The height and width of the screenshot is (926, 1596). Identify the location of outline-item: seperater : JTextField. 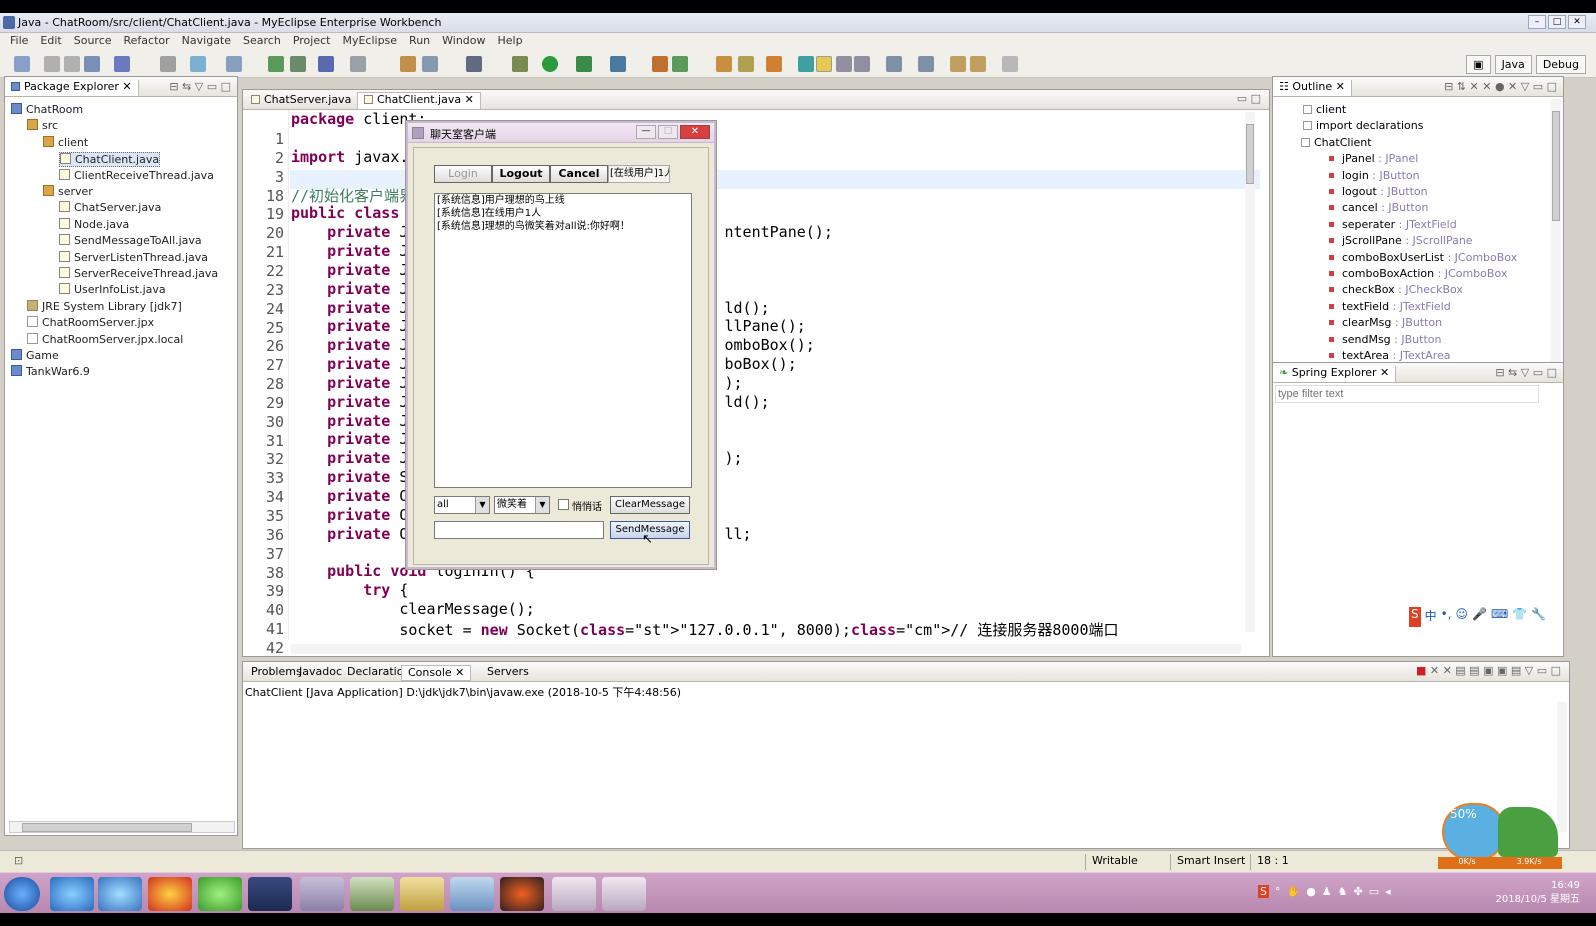
(1391, 224).